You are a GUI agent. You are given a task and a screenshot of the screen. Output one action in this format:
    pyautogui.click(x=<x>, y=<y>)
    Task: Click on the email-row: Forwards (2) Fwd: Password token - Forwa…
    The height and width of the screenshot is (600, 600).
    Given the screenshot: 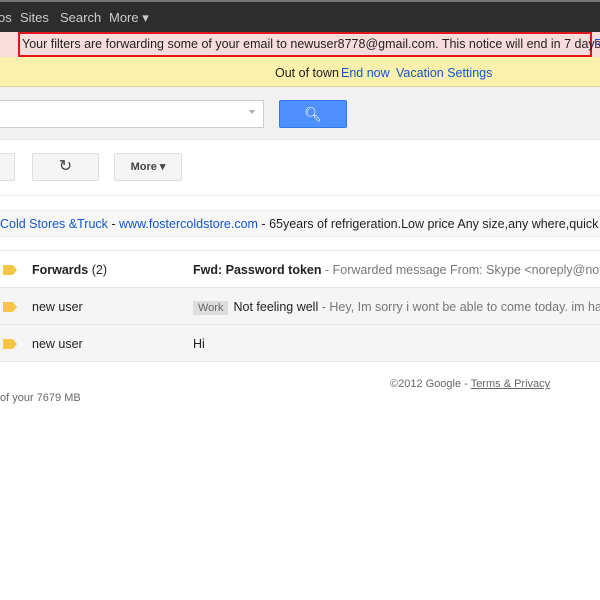 What is the action you would take?
    pyautogui.click(x=300, y=269)
    